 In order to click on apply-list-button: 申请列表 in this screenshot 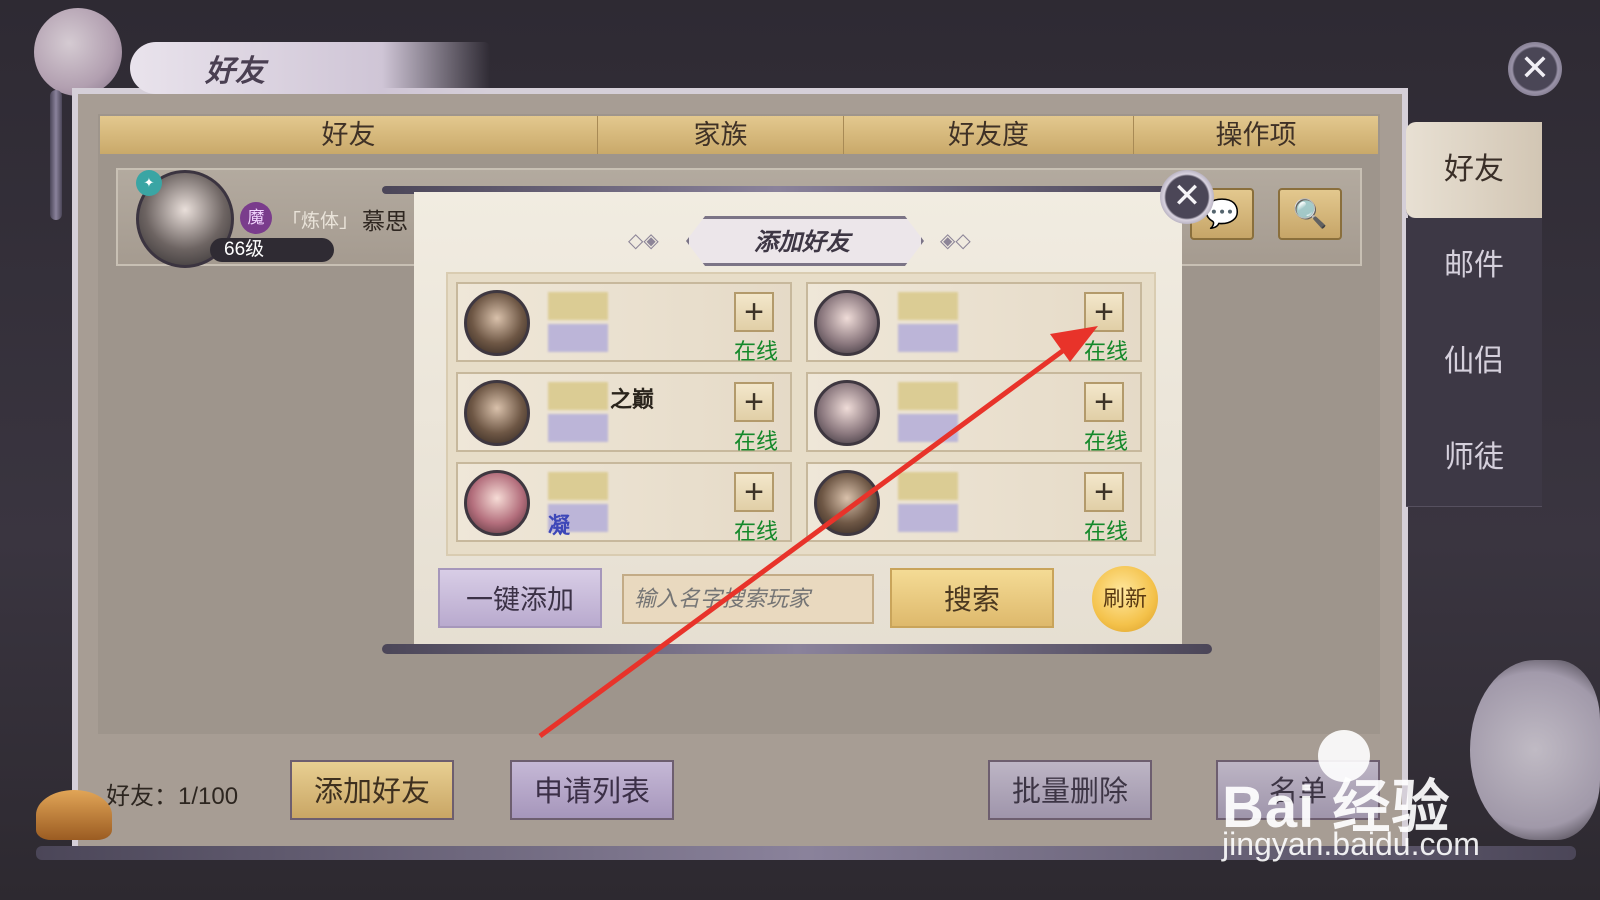, I will do `click(592, 790)`.